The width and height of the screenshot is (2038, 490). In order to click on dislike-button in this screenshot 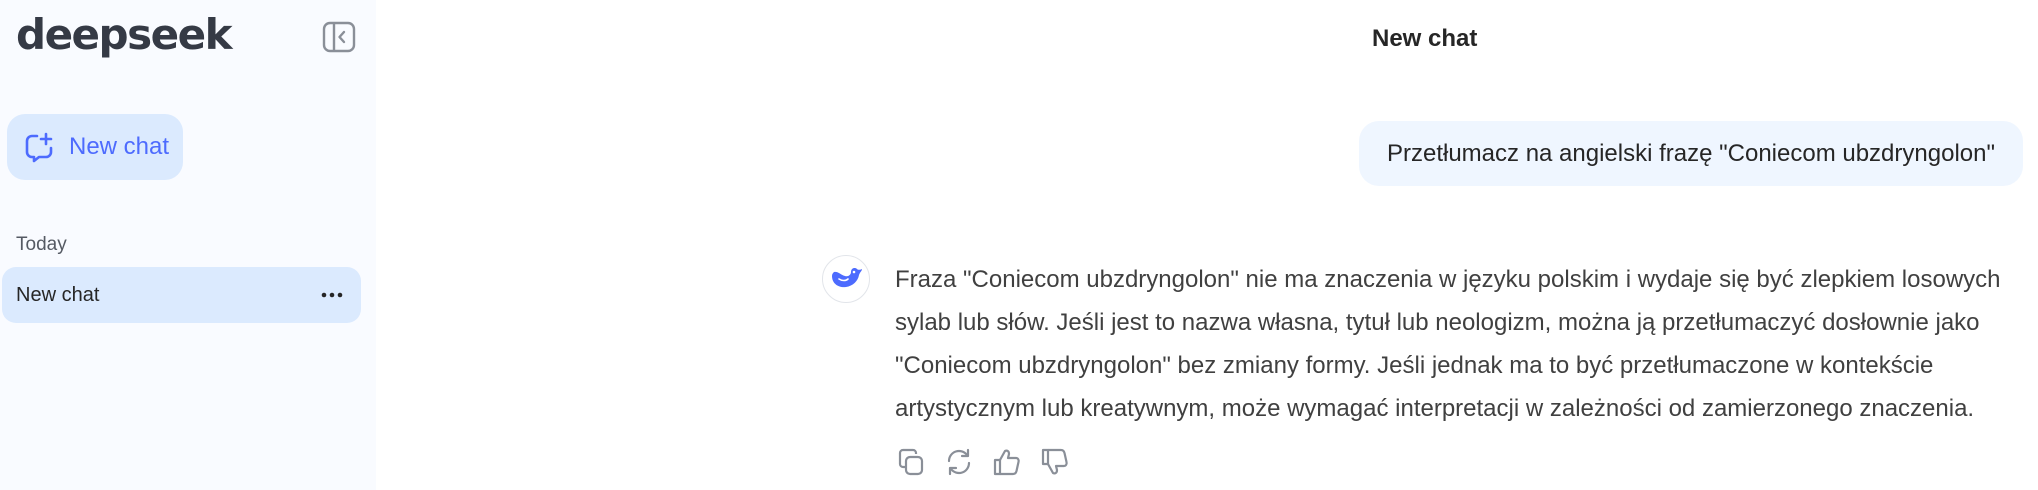, I will do `click(1055, 464)`.